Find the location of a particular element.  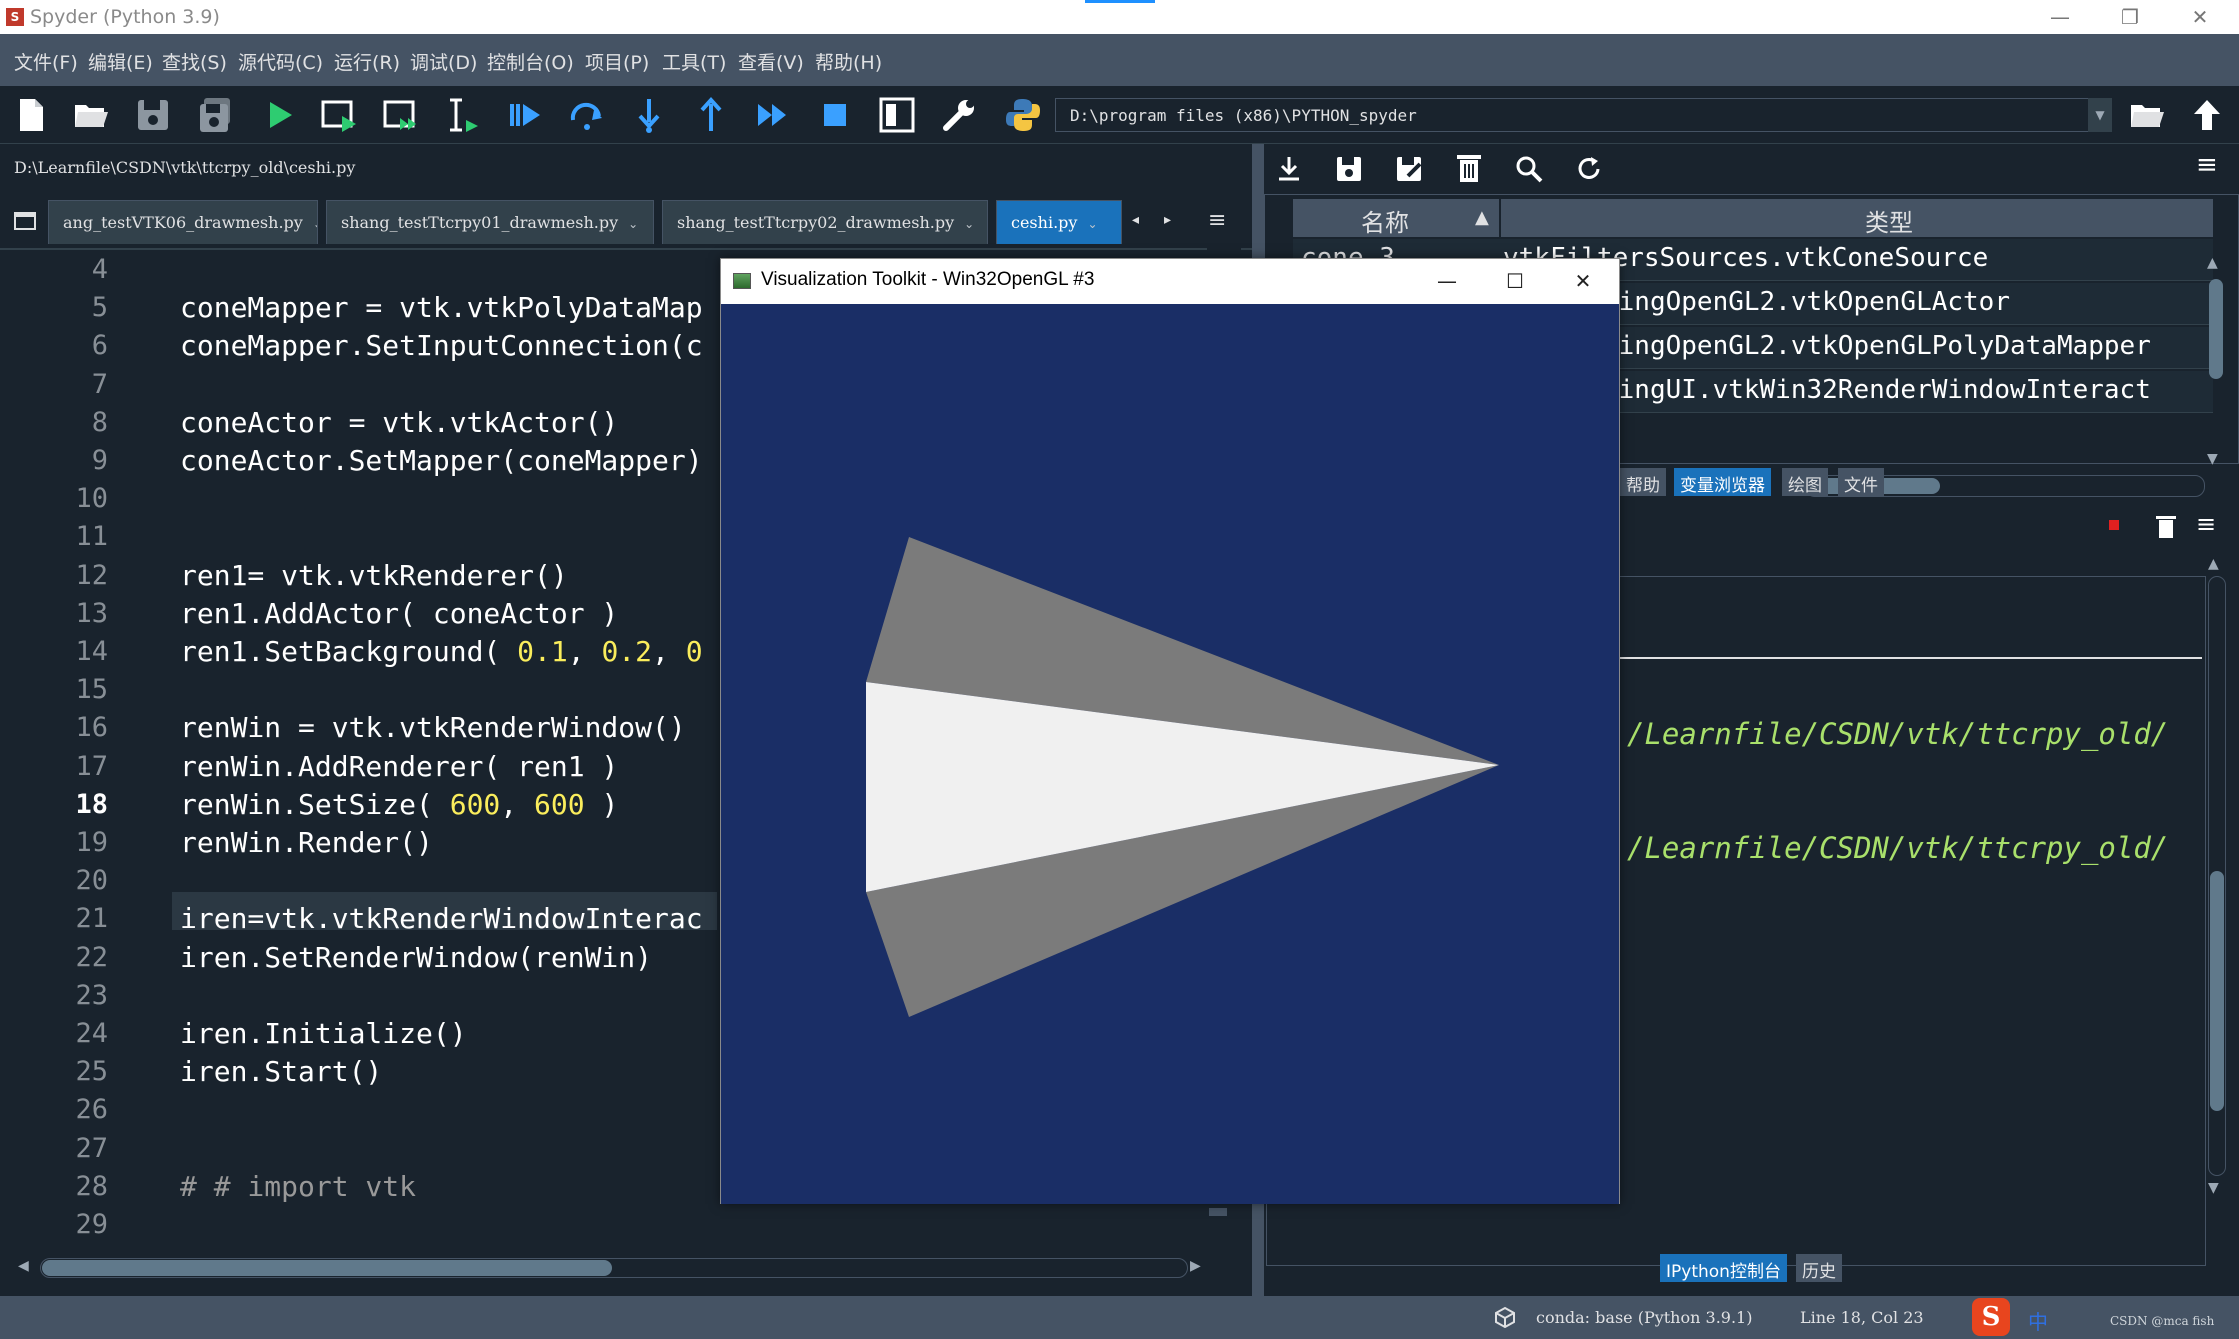

scroll-right-icon: ▶ is located at coordinates (1195, 1266).